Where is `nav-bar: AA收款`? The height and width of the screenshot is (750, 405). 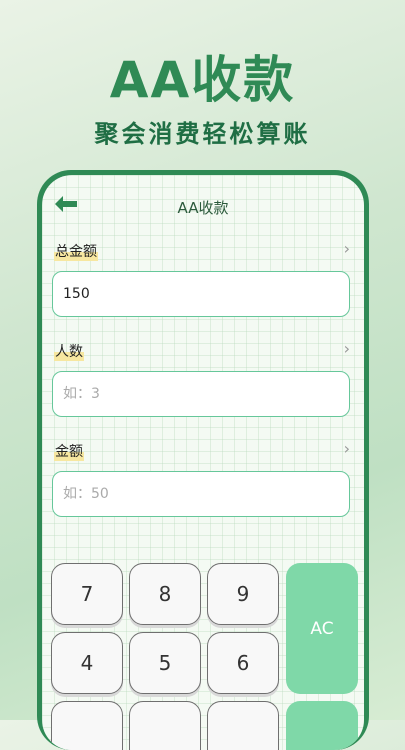
nav-bar: AA收款 is located at coordinates (203, 203).